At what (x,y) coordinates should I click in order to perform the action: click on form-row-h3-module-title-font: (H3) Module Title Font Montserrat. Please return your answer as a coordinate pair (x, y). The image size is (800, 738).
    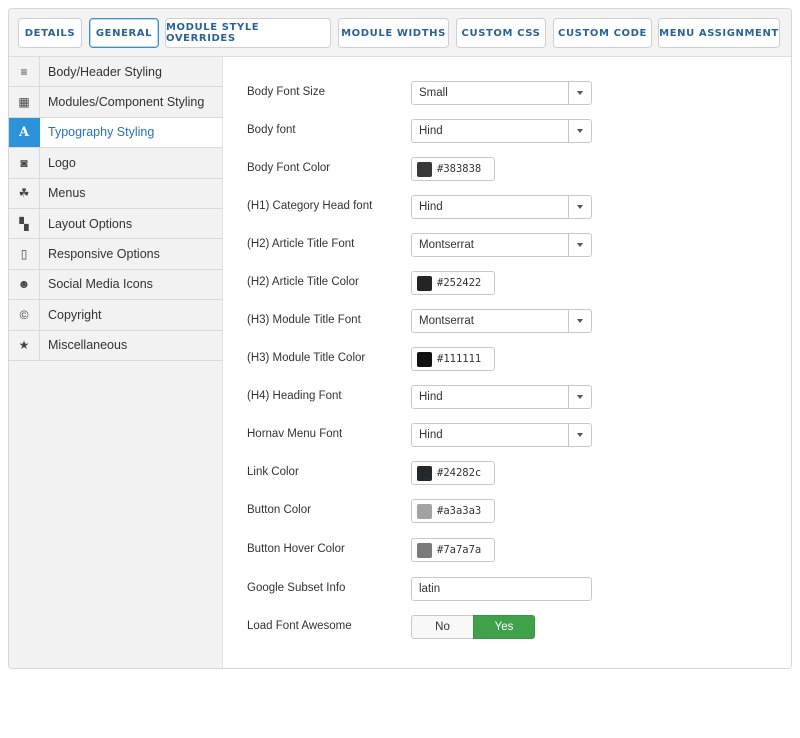
    Looking at the image, I should click on (507, 321).